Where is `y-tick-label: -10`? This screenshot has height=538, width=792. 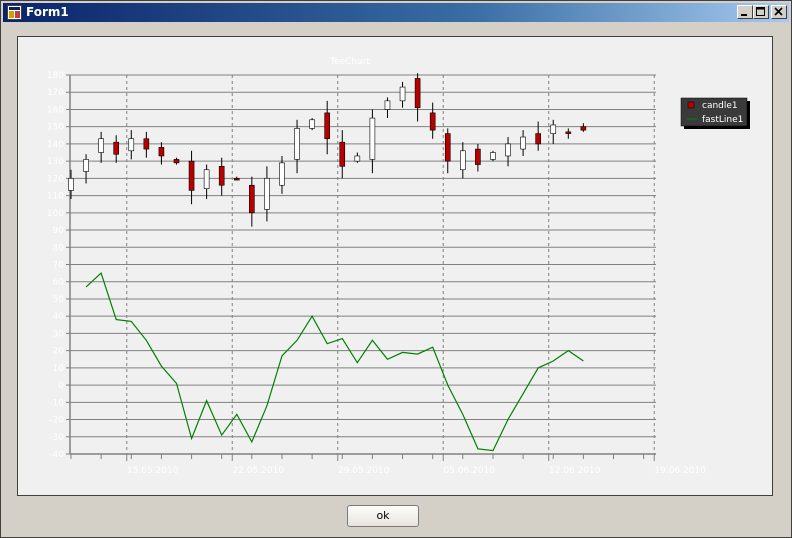
y-tick-label: -10 is located at coordinates (56, 403).